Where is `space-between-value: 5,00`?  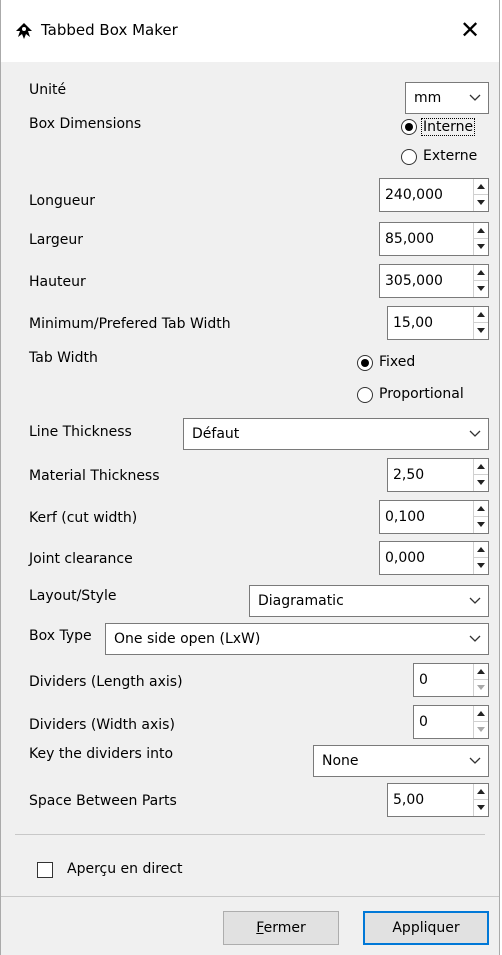
space-between-value: 5,00 is located at coordinates (409, 800).